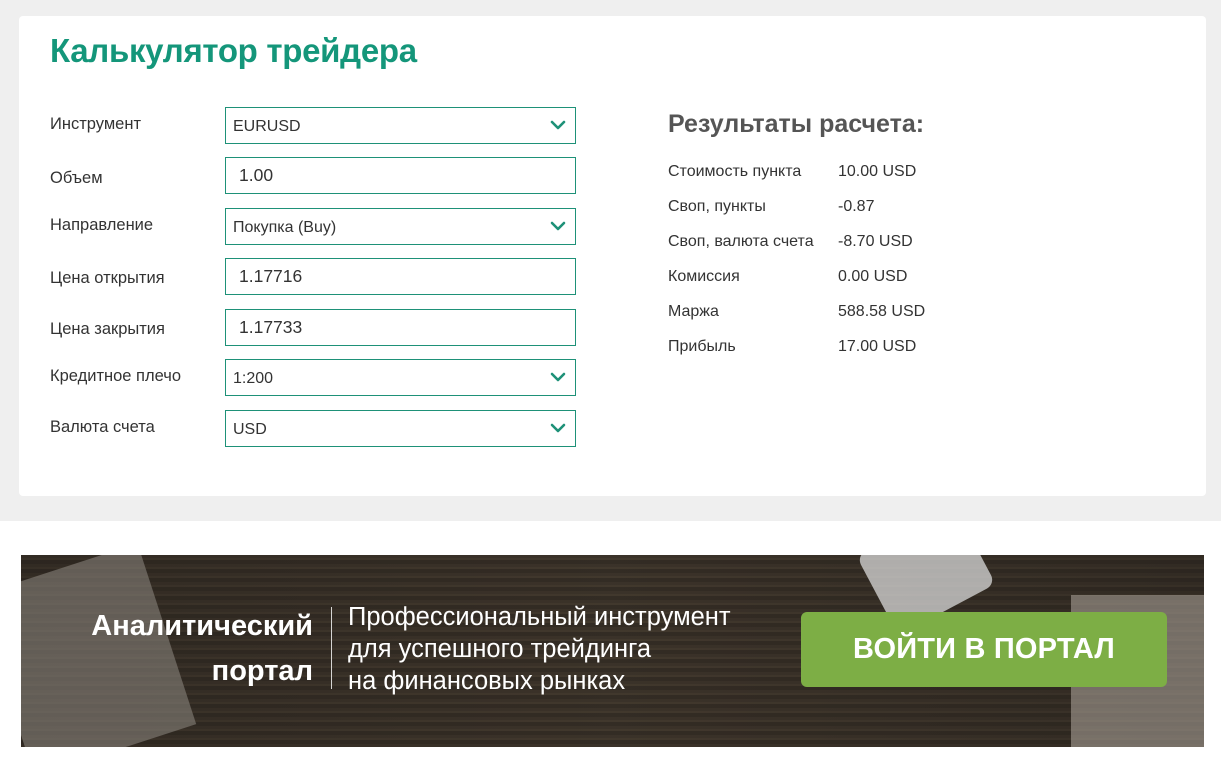 The image size is (1221, 763). I want to click on leverage-row: Кредитное плечо 1:200, so click(315, 378).